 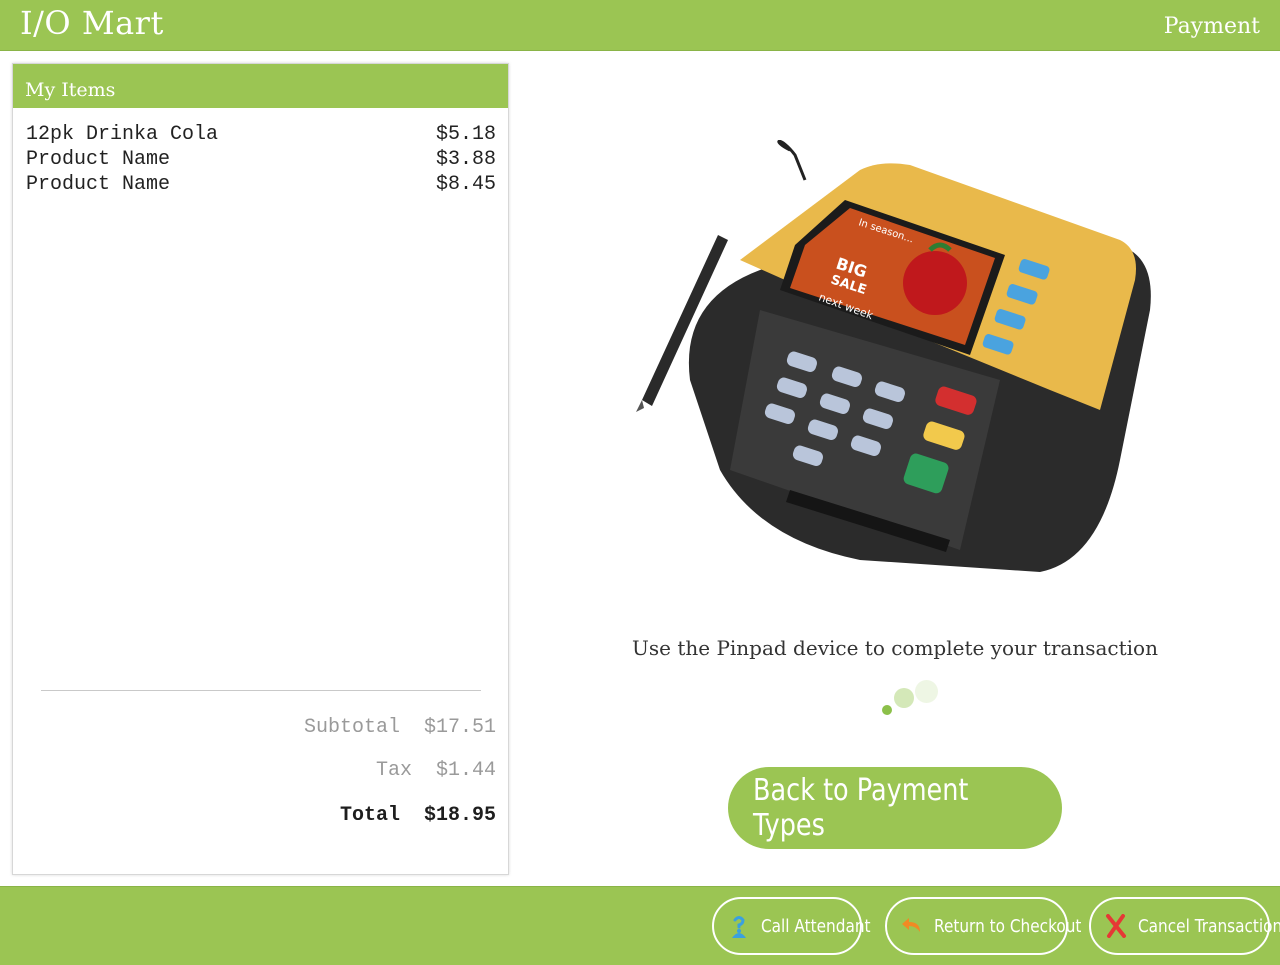 What do you see at coordinates (459, 815) in the screenshot?
I see `total-value: $18.95` at bounding box center [459, 815].